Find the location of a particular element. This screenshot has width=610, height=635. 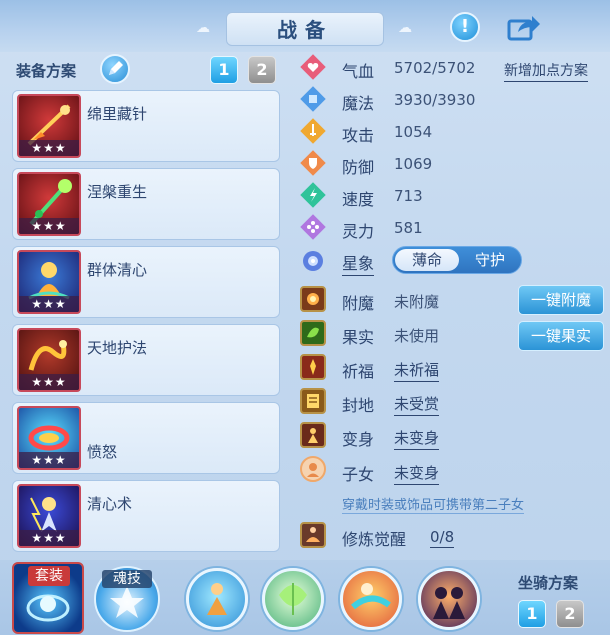

stat-label: 速度 is located at coordinates (358, 199).